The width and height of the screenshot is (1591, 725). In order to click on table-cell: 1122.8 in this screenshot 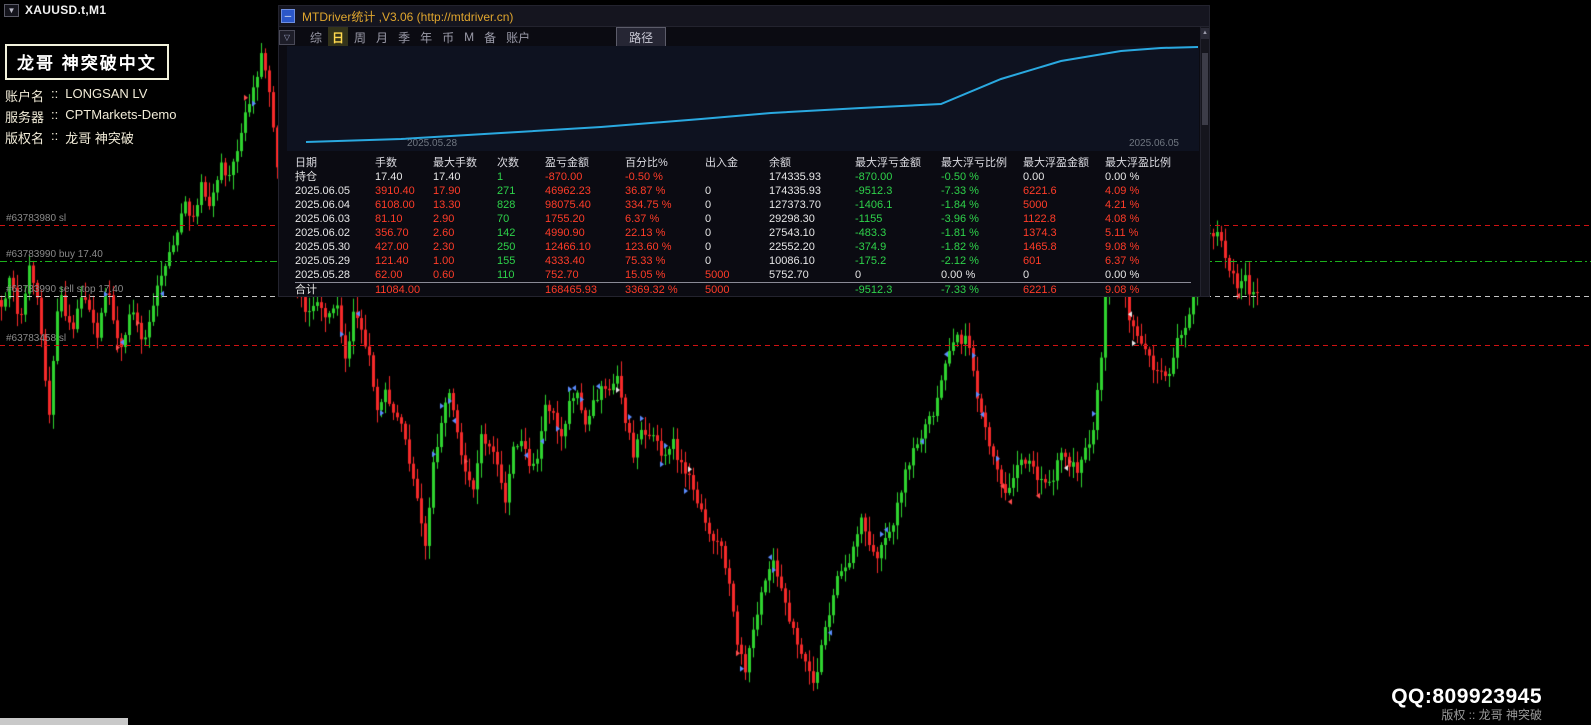, I will do `click(1039, 219)`.